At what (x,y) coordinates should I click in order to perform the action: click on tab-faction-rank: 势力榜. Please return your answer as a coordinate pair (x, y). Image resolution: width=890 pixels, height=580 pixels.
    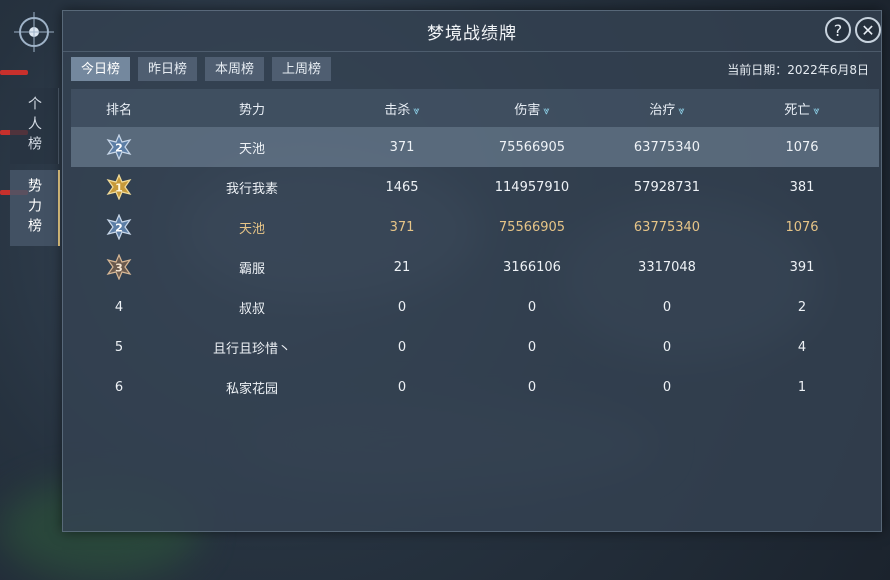
    Looking at the image, I should click on (35, 208).